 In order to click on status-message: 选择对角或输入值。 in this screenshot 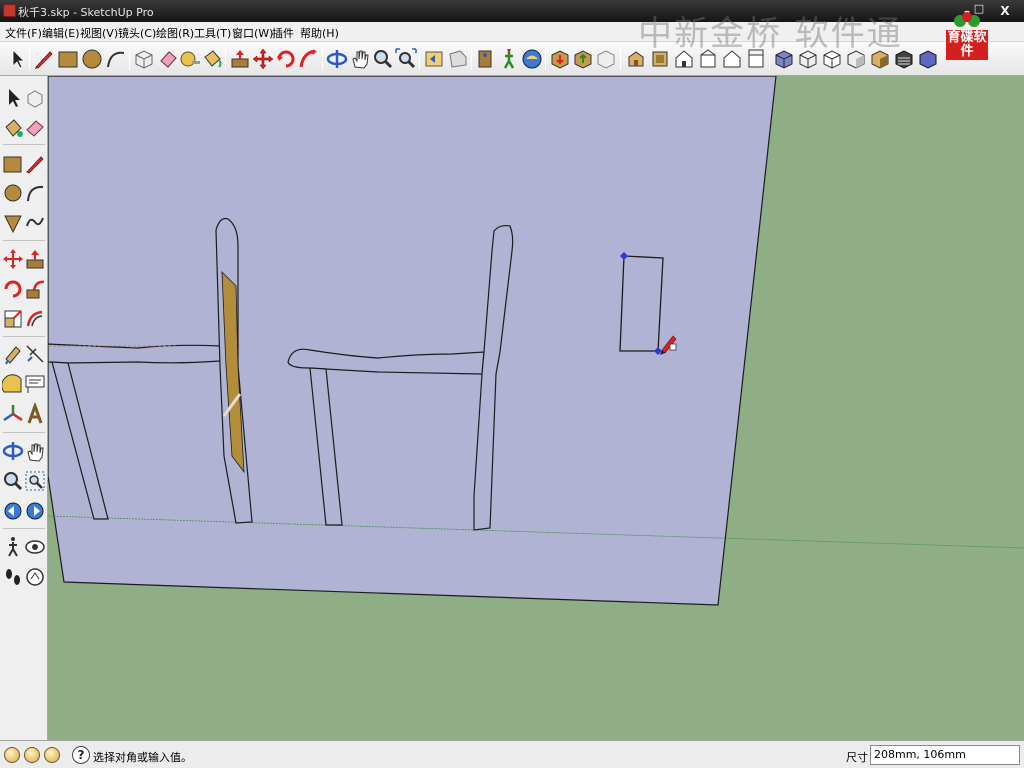, I will do `click(142, 757)`.